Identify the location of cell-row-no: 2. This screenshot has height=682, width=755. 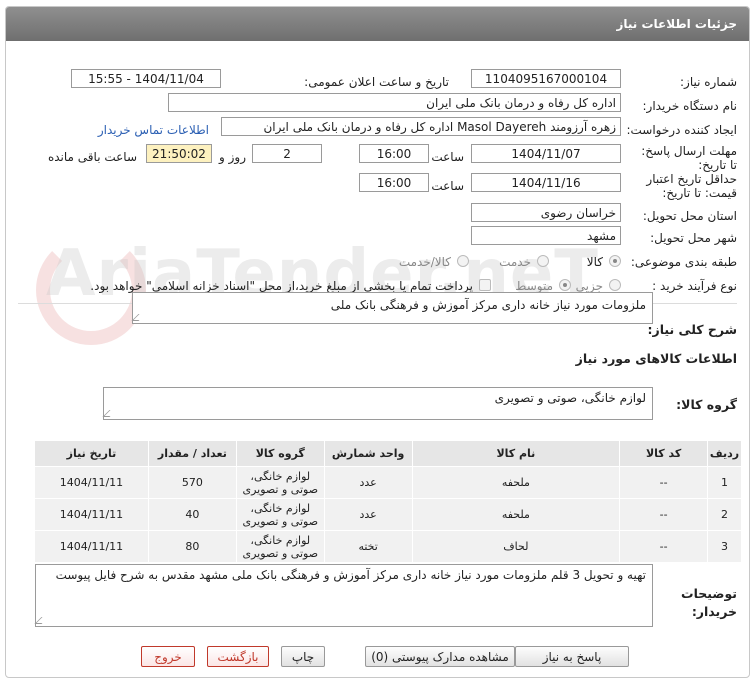
(724, 514).